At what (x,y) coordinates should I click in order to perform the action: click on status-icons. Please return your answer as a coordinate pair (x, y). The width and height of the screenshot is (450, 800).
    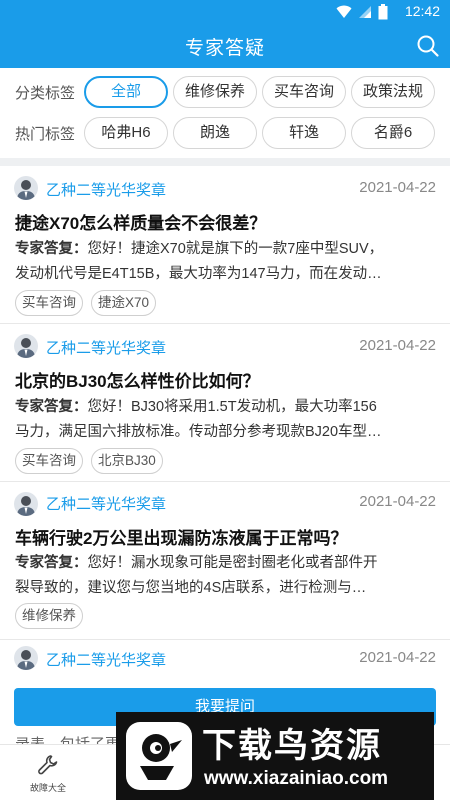
    Looking at the image, I should click on (362, 12).